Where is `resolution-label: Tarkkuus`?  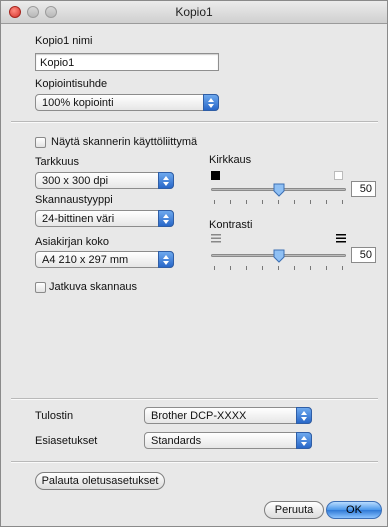
resolution-label: Tarkkuus is located at coordinates (57, 162).